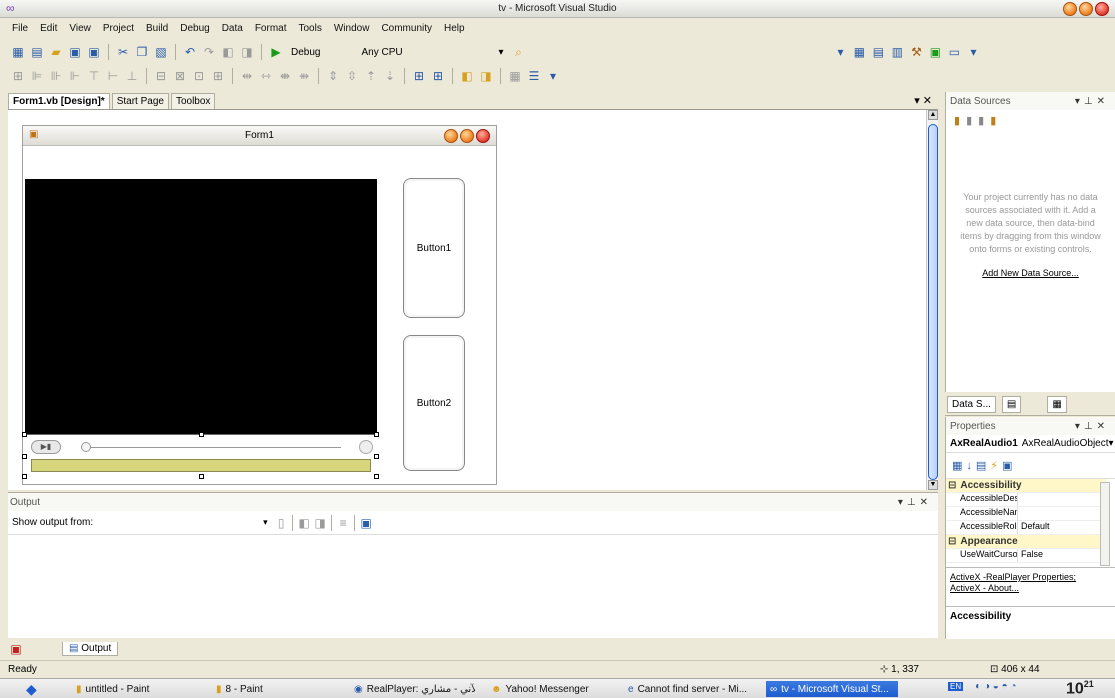  I want to click on word-wrap-icon: ▣, so click(366, 523).